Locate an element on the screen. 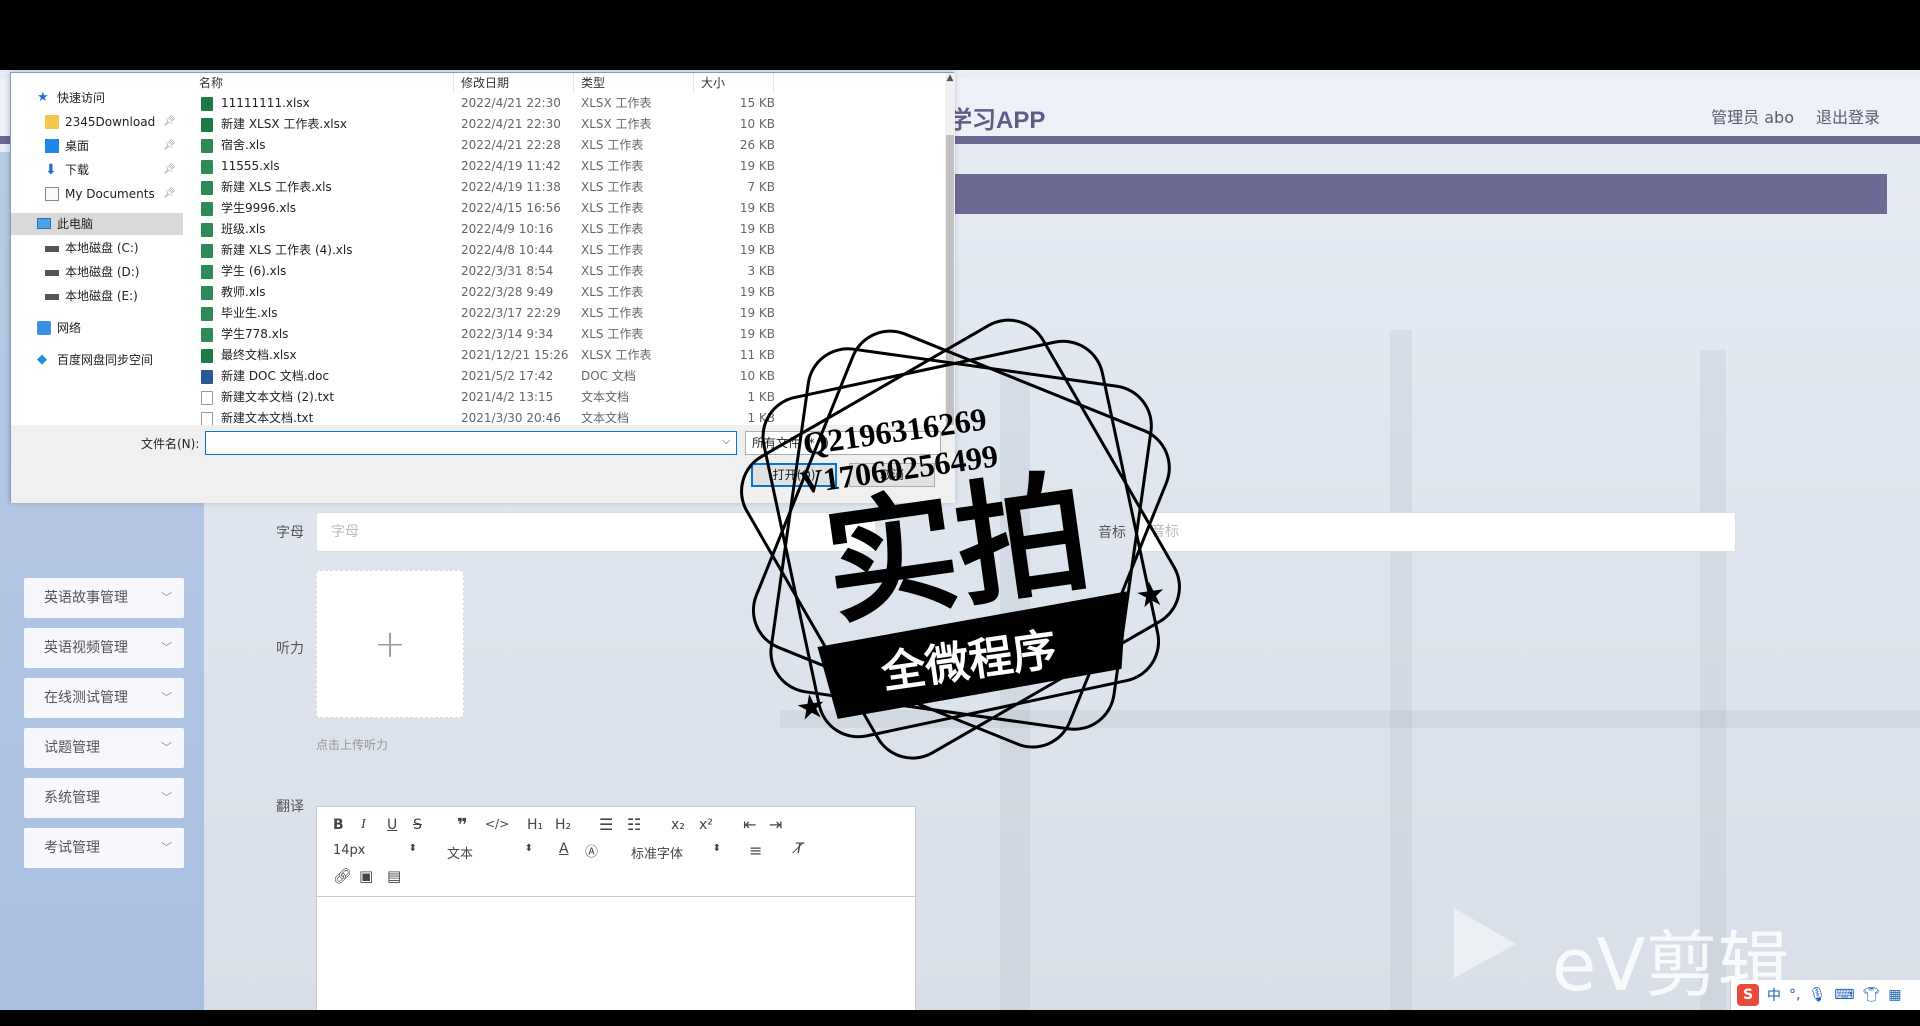 This screenshot has height=1026, width=1920. nav-this-pc: 此电脑 is located at coordinates (97, 224).